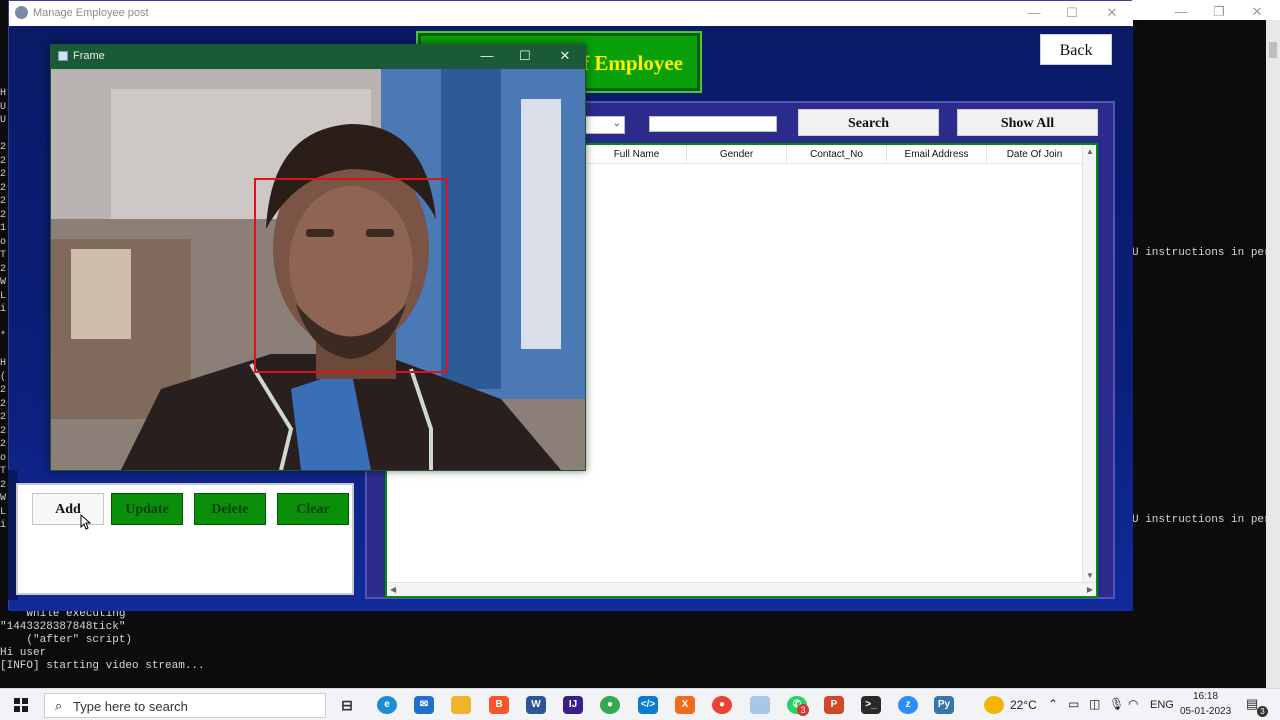 The height and width of the screenshot is (720, 1280). What do you see at coordinates (21, 12) in the screenshot?
I see `user-icon` at bounding box center [21, 12].